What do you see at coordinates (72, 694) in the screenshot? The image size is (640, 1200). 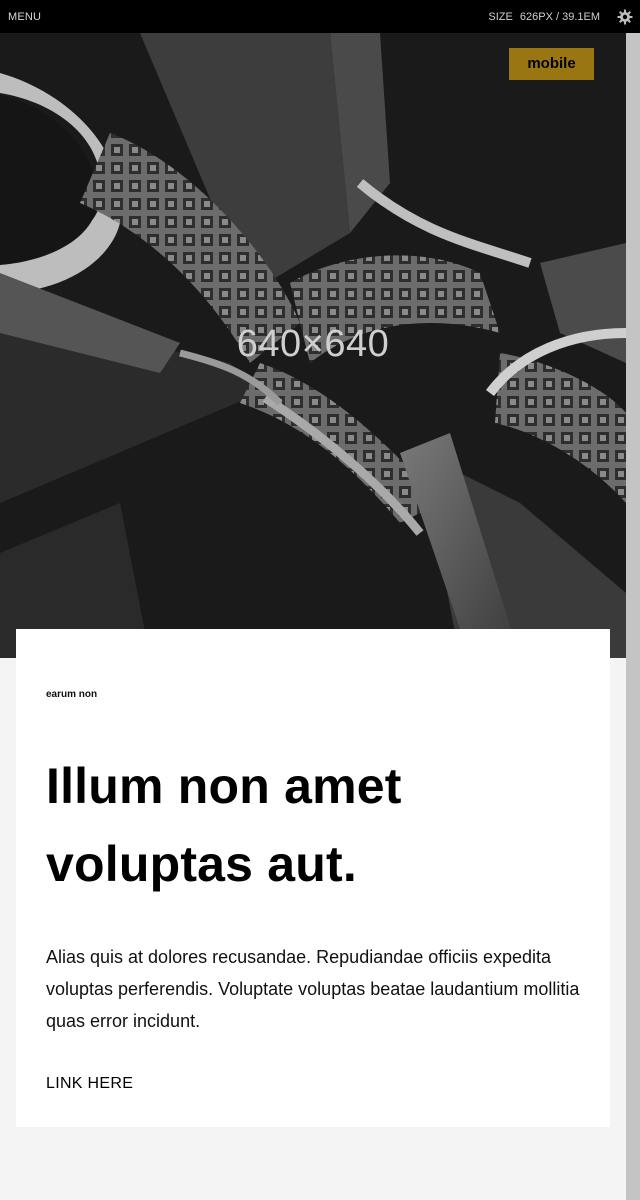 I see `eyebrow-label: earum non` at bounding box center [72, 694].